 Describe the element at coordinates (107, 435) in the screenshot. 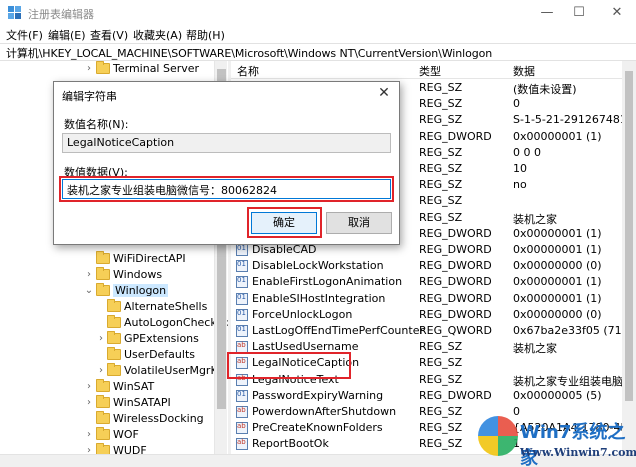

I see `tree-item-wof: › WOF` at that location.